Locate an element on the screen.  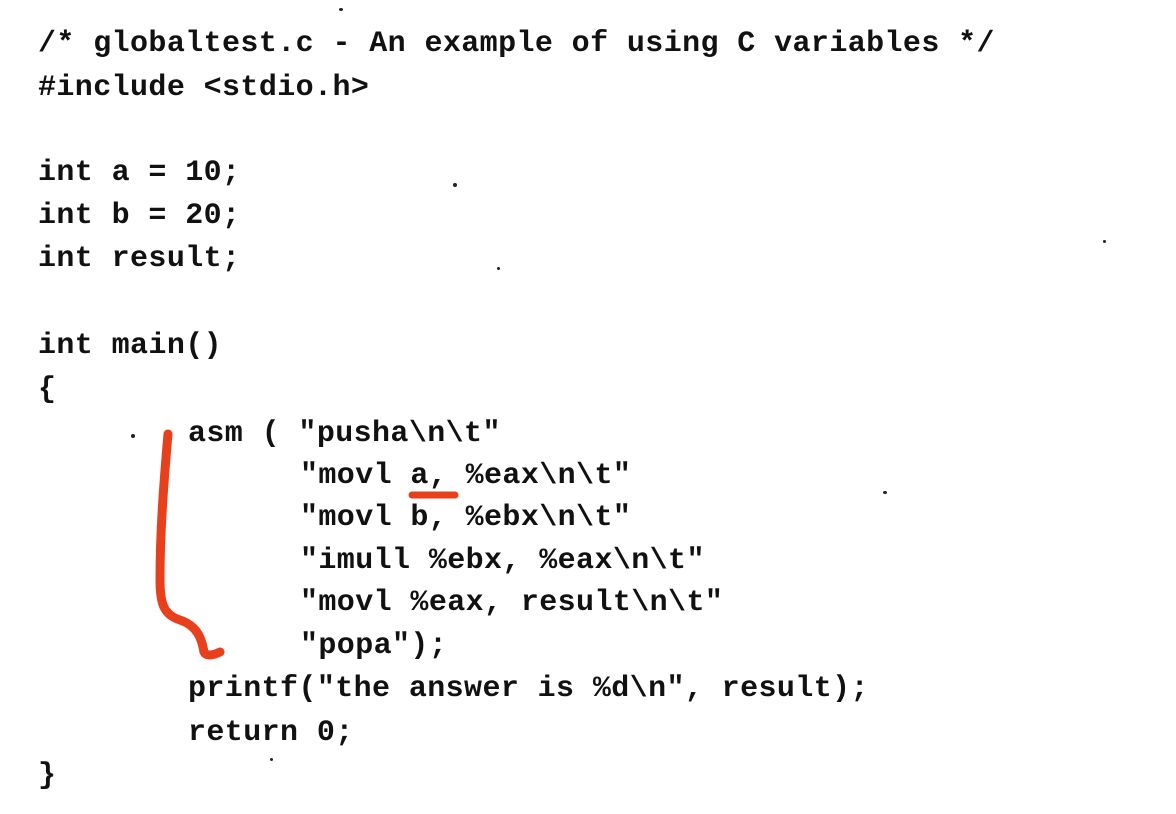
code-line-imull: "imull %ebx, %eax\n\t" is located at coordinates (502, 561).